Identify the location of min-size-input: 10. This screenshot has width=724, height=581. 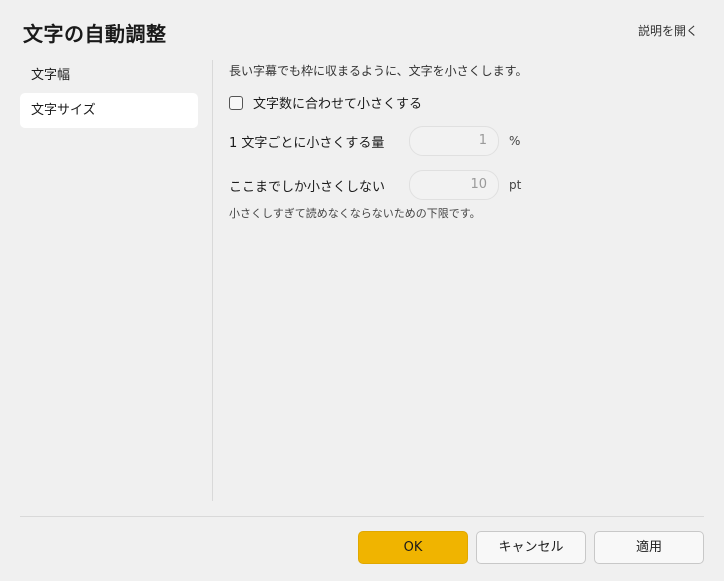
(454, 185).